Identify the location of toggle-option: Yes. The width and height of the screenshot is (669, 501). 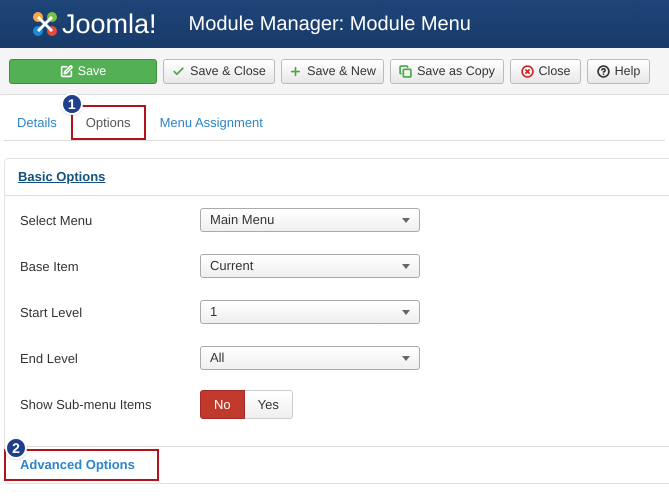
(268, 404).